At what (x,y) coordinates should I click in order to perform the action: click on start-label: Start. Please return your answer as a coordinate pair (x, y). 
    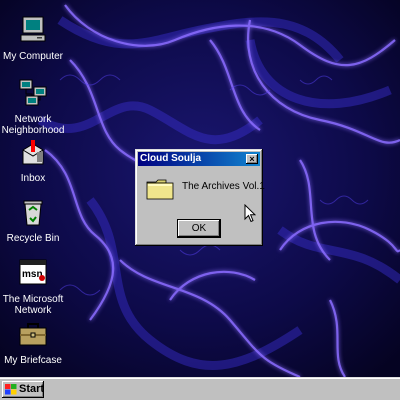
    Looking at the image, I should click on (32, 389).